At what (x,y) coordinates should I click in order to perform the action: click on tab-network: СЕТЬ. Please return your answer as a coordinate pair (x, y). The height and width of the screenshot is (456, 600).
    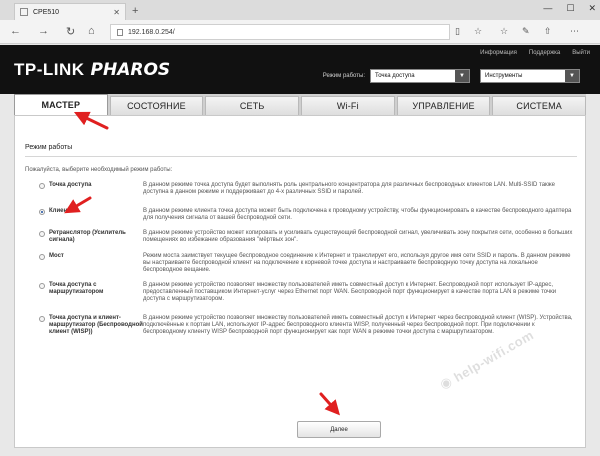
    Looking at the image, I should click on (252, 105).